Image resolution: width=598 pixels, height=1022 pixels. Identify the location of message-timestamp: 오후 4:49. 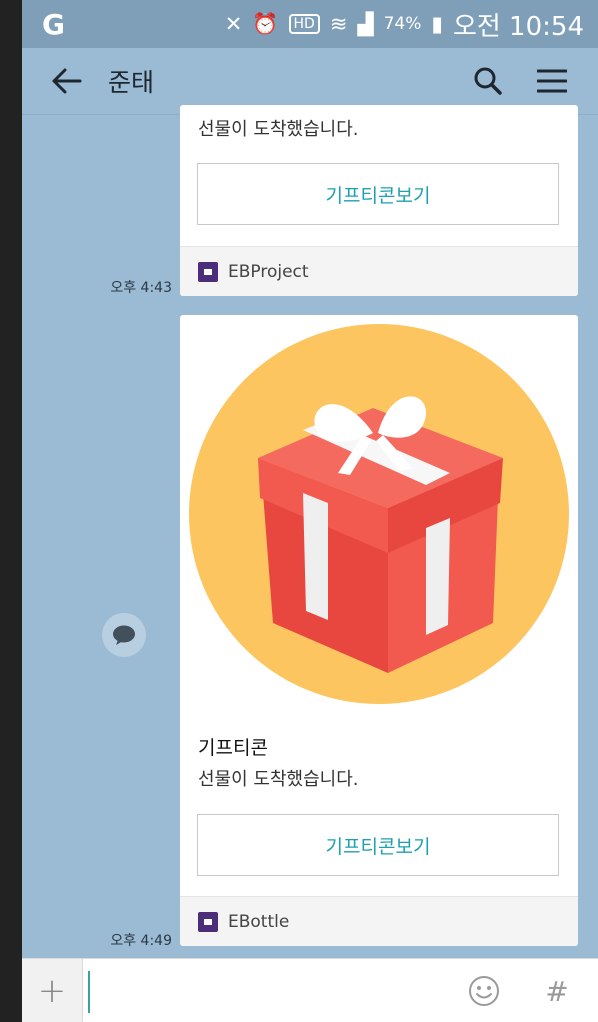
(141, 941).